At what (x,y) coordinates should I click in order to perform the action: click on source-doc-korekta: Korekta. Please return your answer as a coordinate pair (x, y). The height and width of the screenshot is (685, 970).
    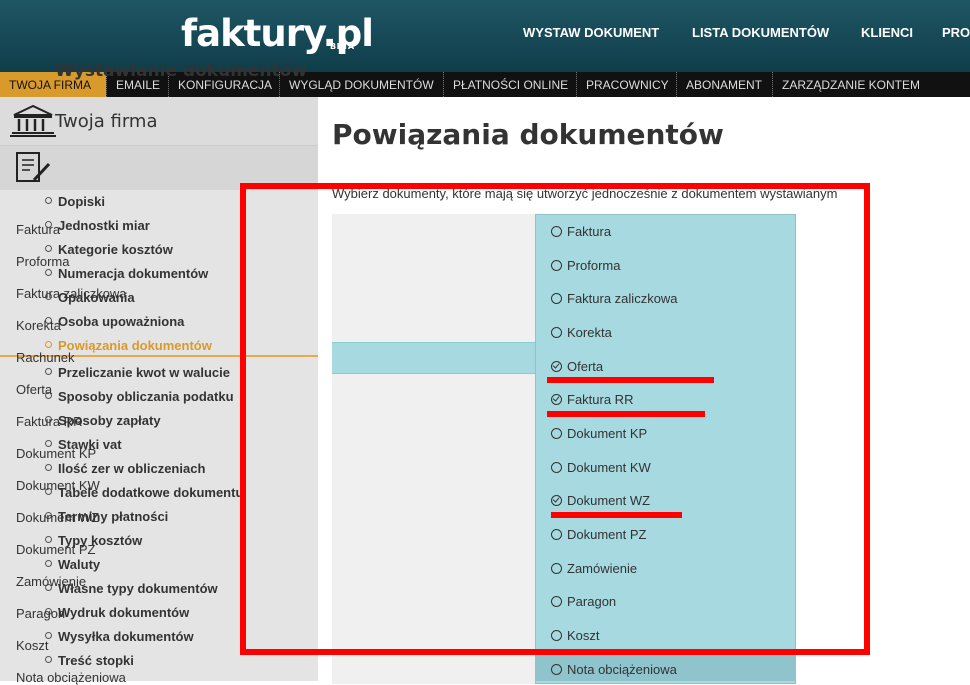
    Looking at the image, I should click on (38, 325).